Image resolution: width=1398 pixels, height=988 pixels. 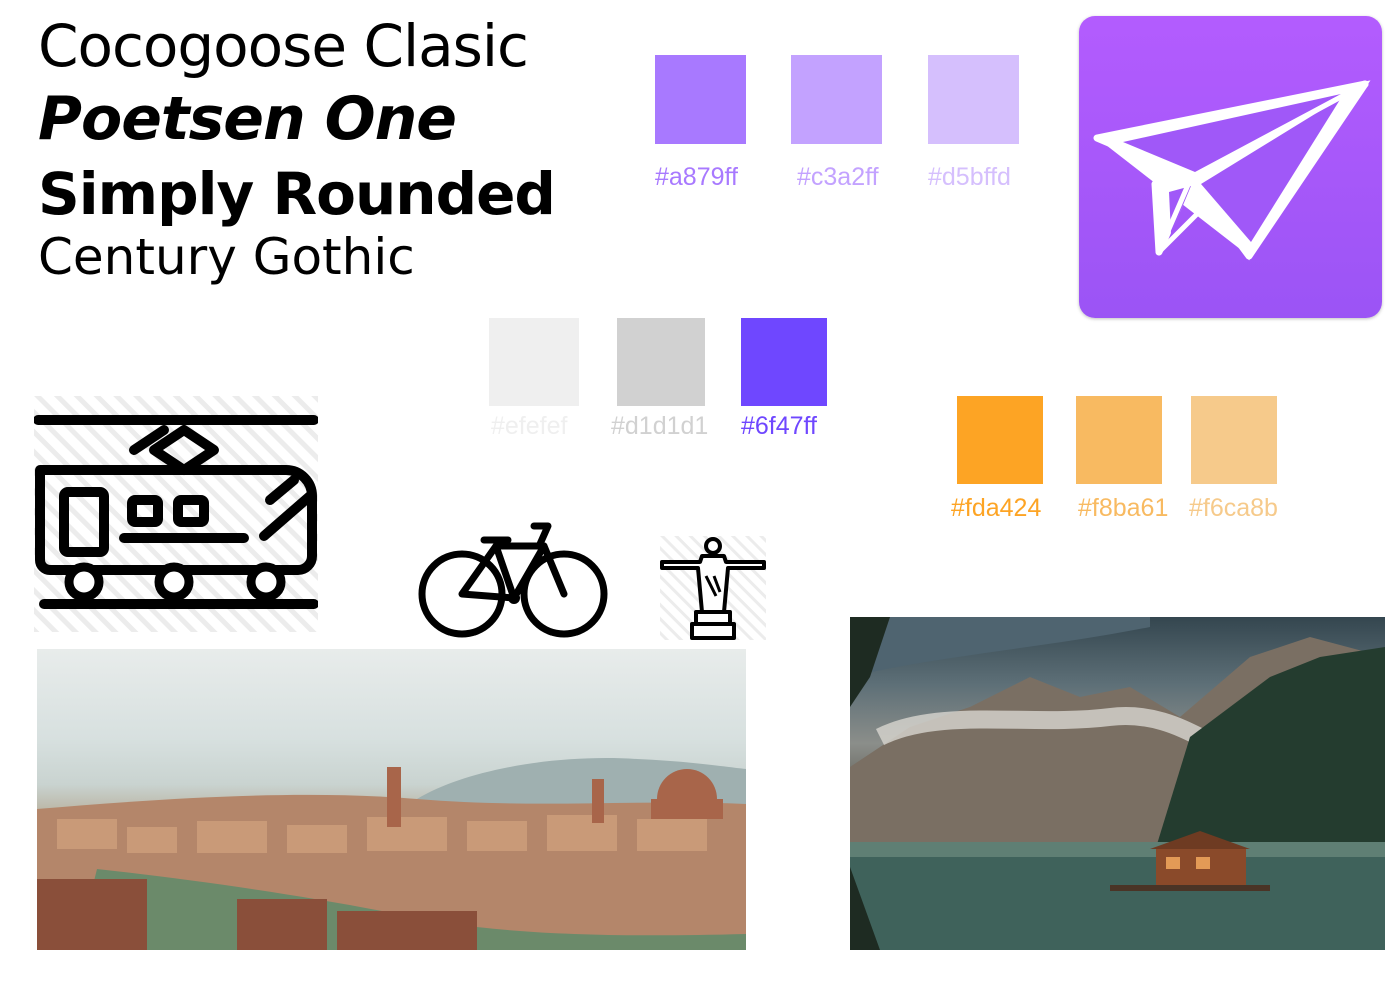 What do you see at coordinates (996, 508) in the screenshot?
I see `swatch-hex-label: #fda424` at bounding box center [996, 508].